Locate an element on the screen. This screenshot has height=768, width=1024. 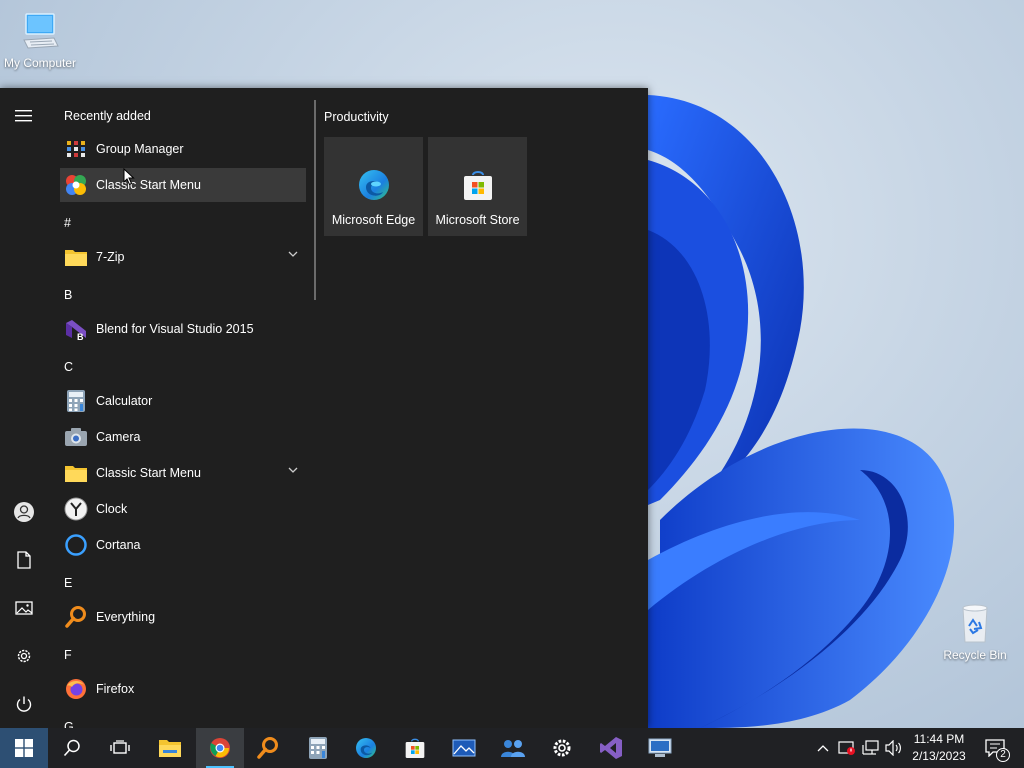
power-button is located at coordinates (24, 704).